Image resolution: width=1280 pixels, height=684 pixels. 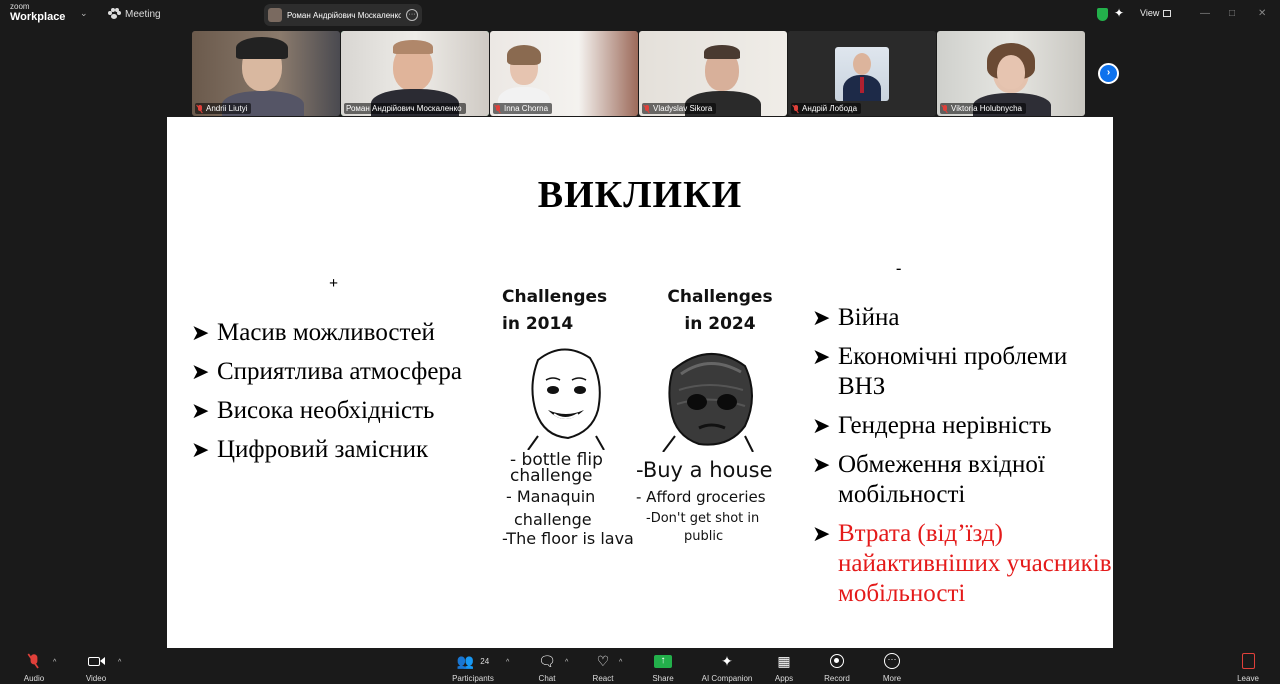 I want to click on list-item-text: Економічні проблеми ВНЗ, so click(x=953, y=371).